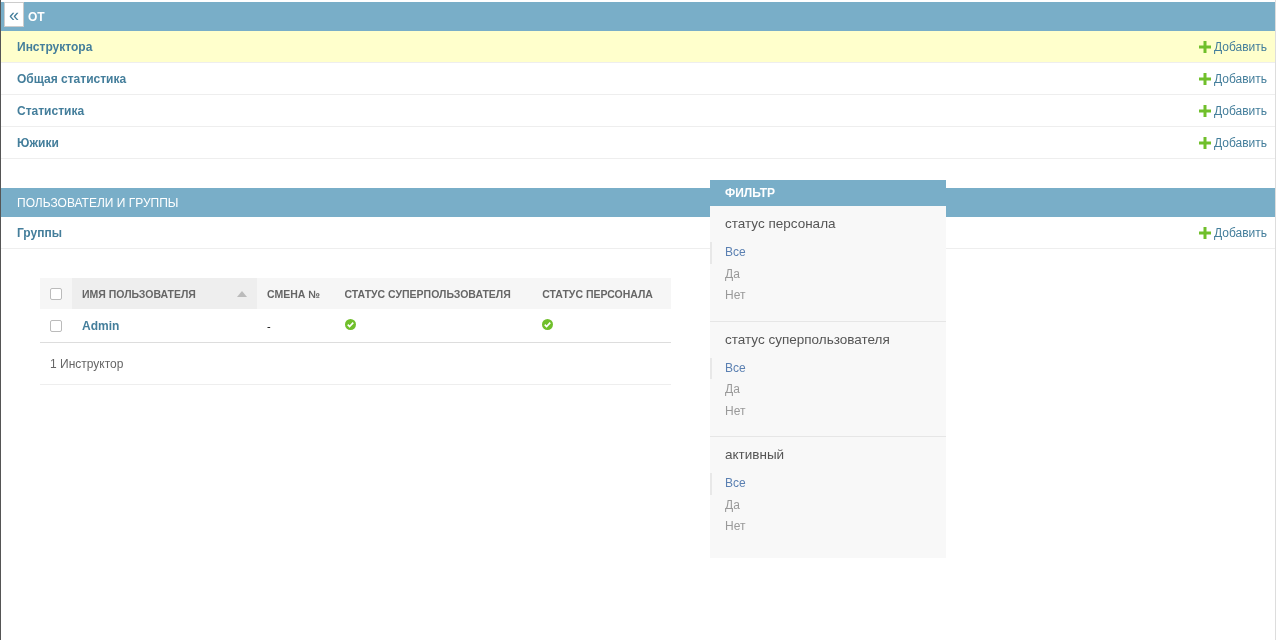 The width and height of the screenshot is (1280, 640). What do you see at coordinates (36, 16) in the screenshot?
I see `section-title: ОТ` at bounding box center [36, 16].